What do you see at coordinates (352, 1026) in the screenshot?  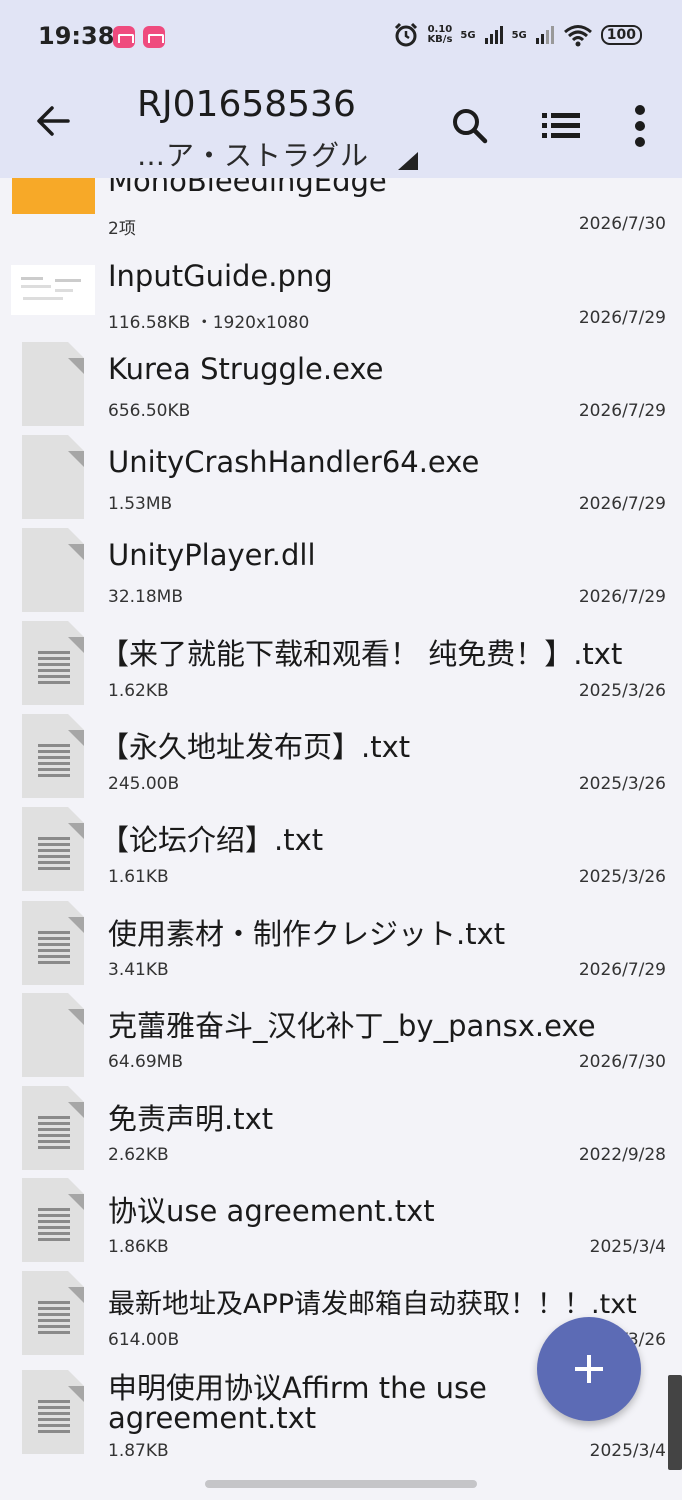 I see `file-name: 克蕾雅奋斗_汉化补丁_by_pansx.exe` at bounding box center [352, 1026].